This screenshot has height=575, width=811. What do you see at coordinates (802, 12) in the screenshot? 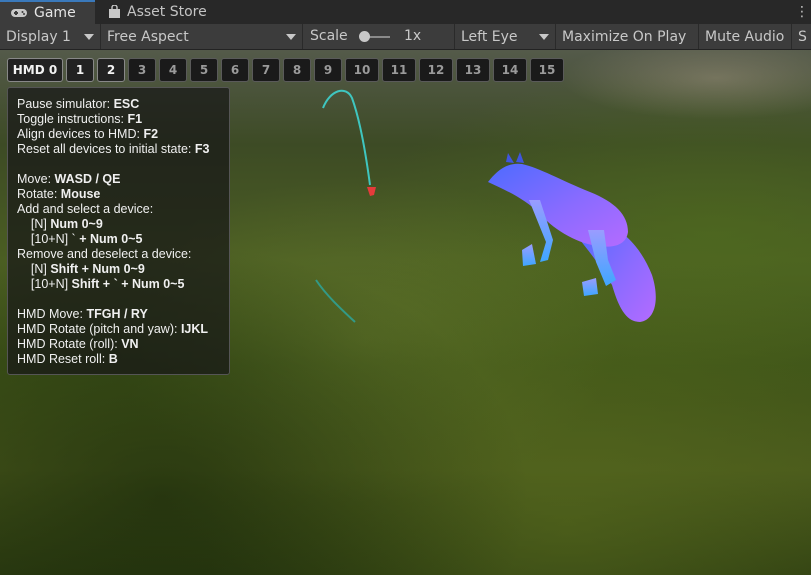
I see `more-options-icon: ⋮` at bounding box center [802, 12].